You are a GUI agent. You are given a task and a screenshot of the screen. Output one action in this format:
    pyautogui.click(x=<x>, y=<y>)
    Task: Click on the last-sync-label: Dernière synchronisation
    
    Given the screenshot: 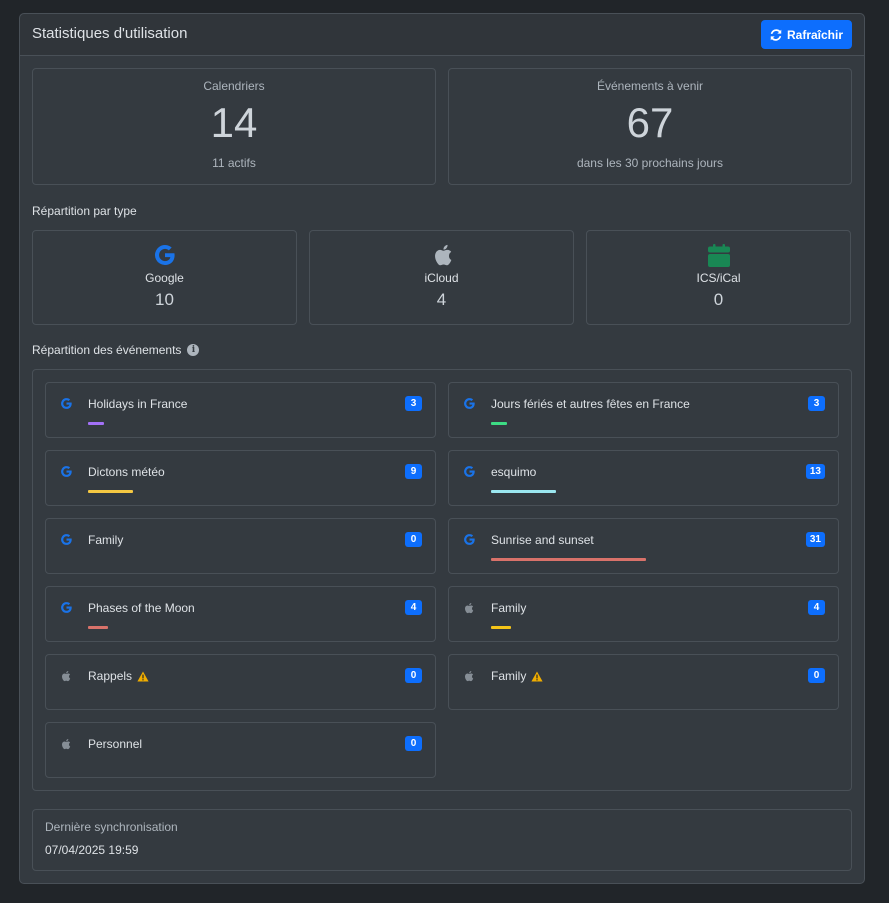 What is the action you would take?
    pyautogui.click(x=111, y=827)
    